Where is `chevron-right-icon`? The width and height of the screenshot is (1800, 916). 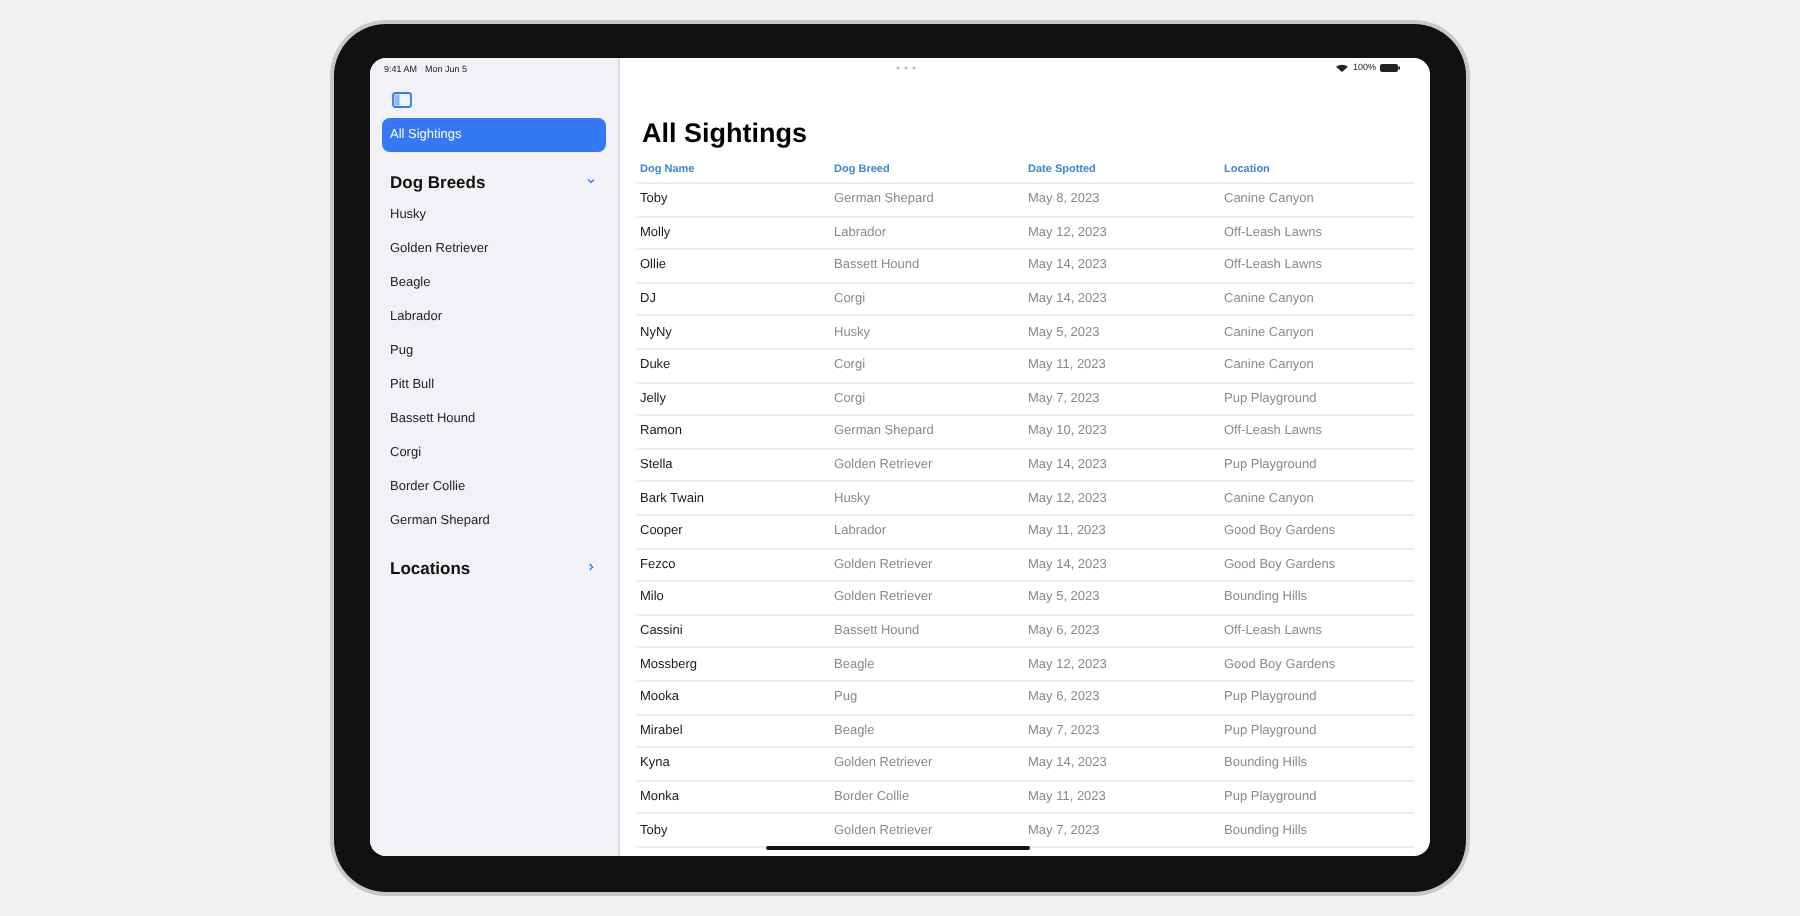
chevron-right-icon is located at coordinates (591, 567).